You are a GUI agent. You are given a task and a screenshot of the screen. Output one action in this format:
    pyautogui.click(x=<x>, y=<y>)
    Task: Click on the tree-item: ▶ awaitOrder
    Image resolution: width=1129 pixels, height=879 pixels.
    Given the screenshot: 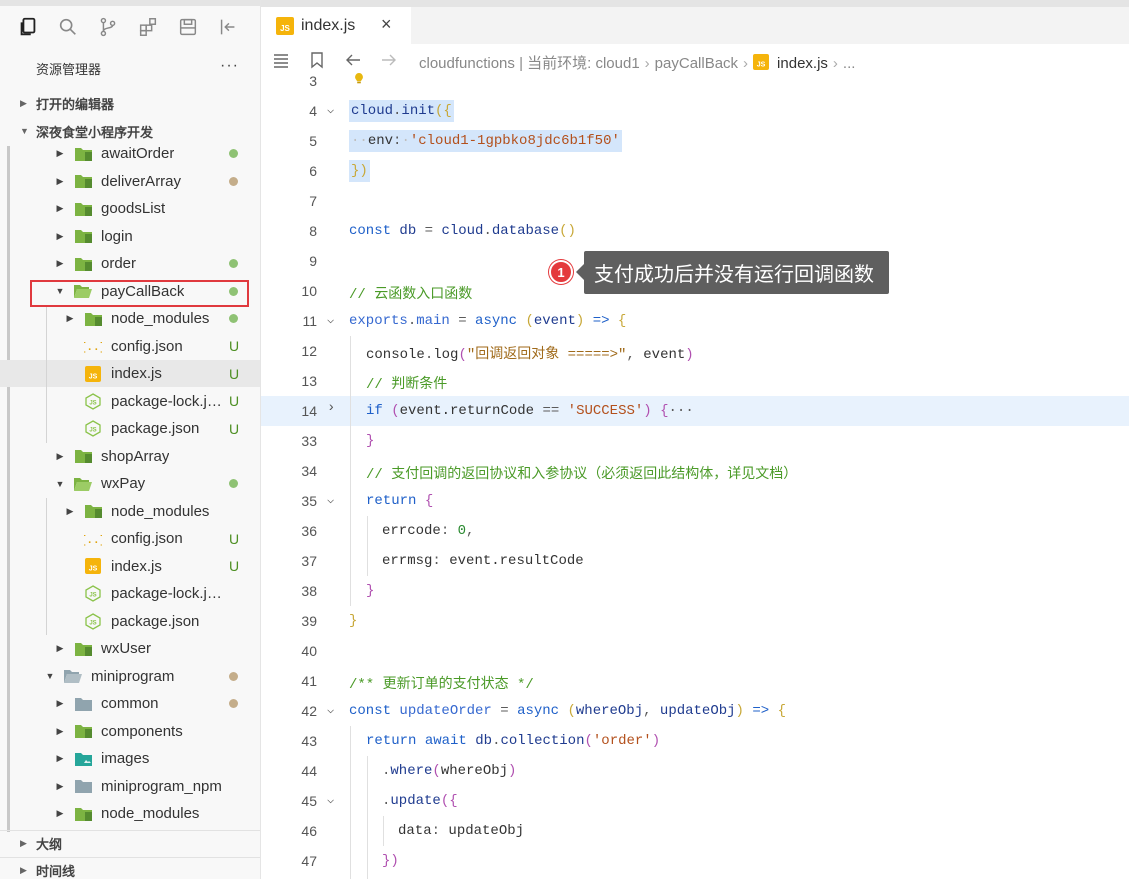 What is the action you would take?
    pyautogui.click(x=130, y=153)
    